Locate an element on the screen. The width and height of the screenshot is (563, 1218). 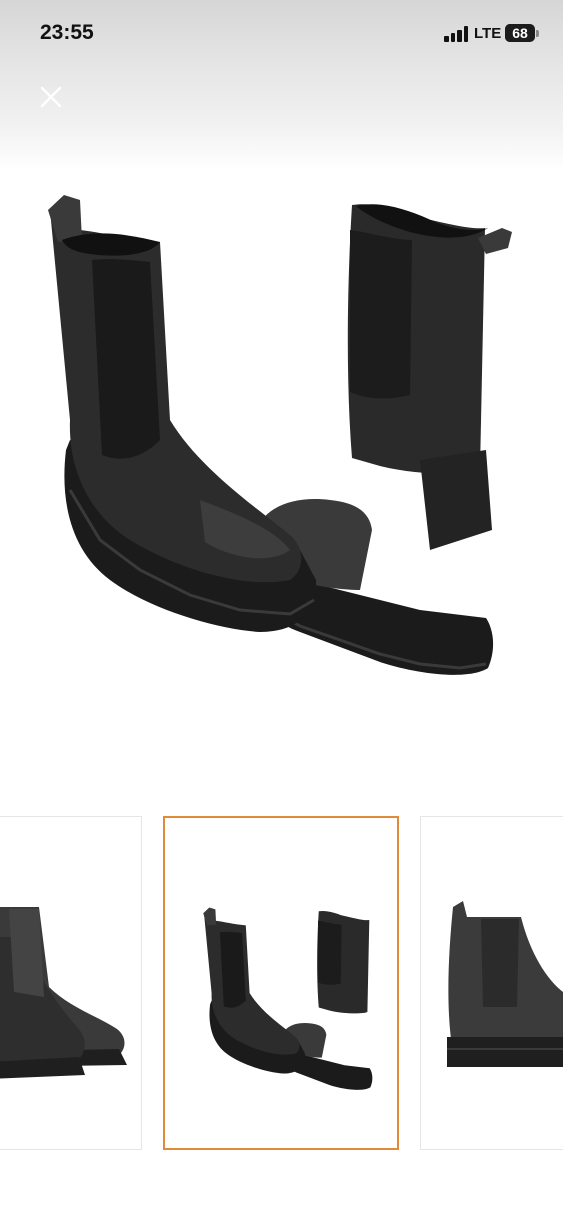
boots-front-closeup-thumb is located at coordinates (63, 993).